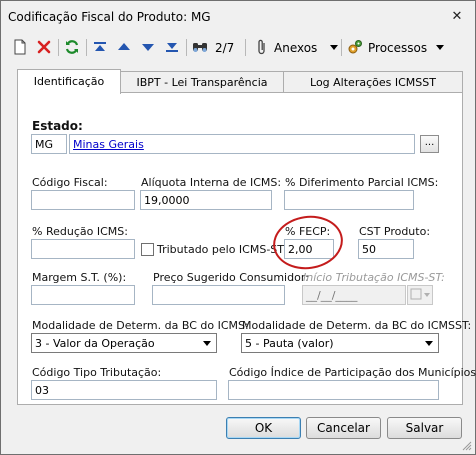  I want to click on diferimento-field, so click(349, 200).